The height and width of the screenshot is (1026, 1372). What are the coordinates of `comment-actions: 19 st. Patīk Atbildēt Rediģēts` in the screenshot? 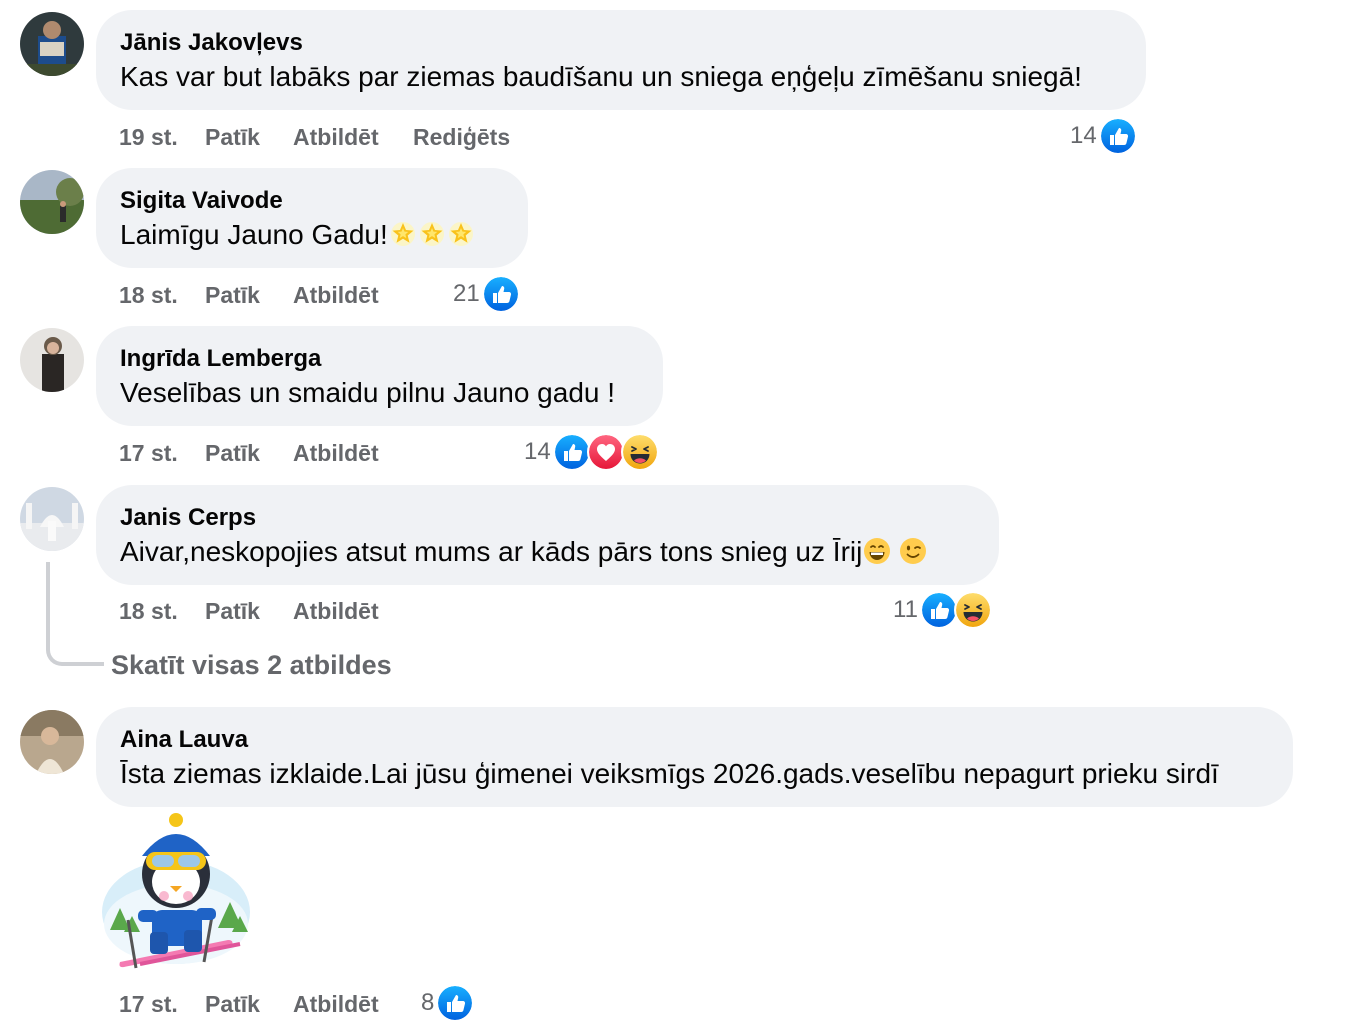 It's located at (314, 137).